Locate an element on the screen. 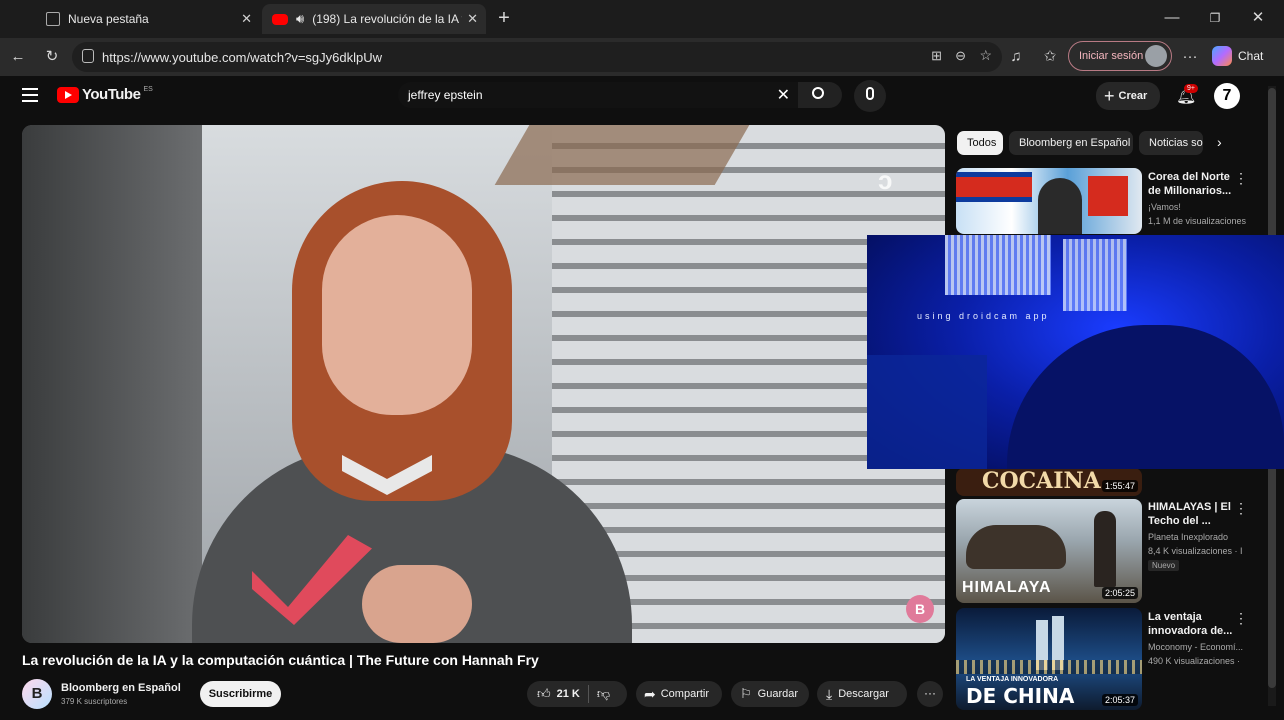  signin-button: Iniciar sesión is located at coordinates (1120, 56).